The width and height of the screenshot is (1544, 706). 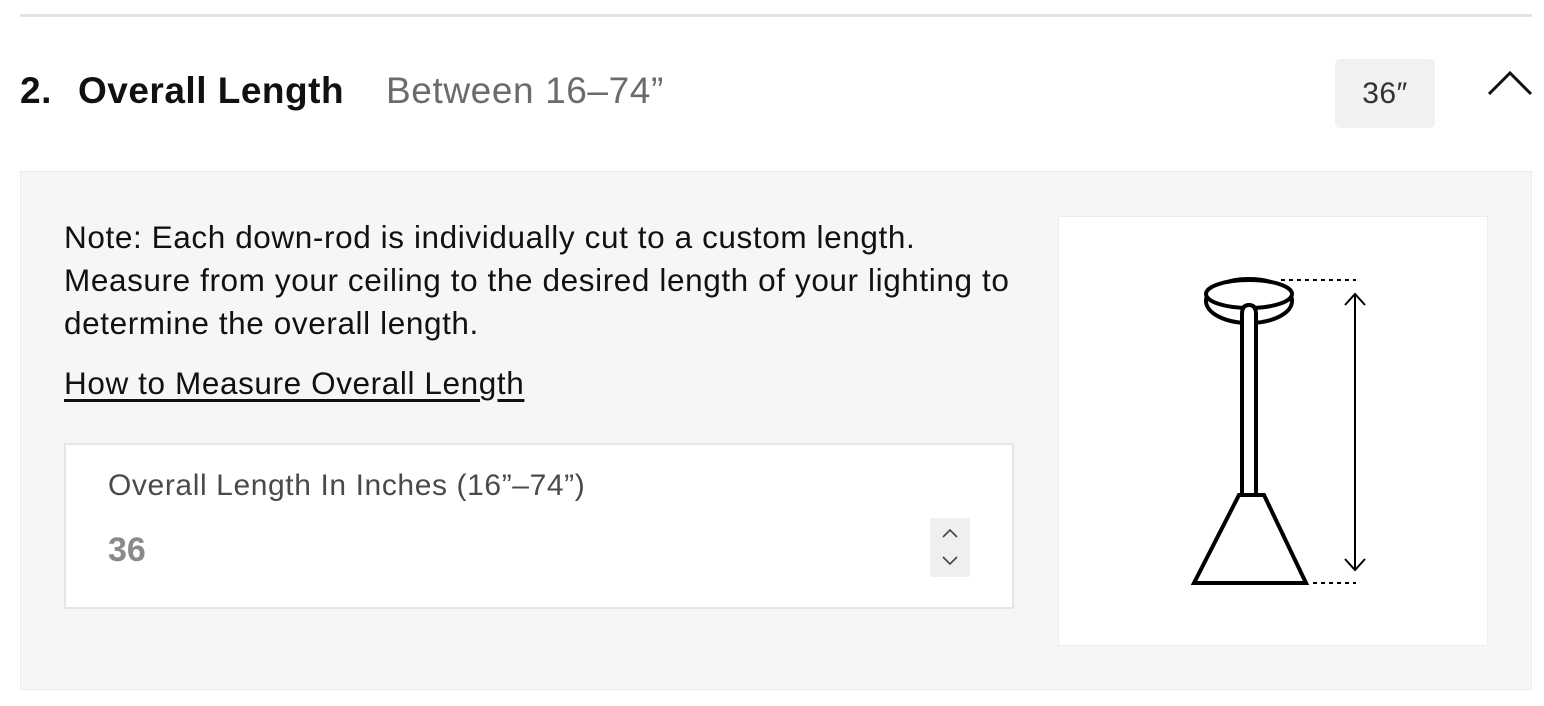 What do you see at coordinates (525, 90) in the screenshot?
I see `range-hint: Between 16–74”` at bounding box center [525, 90].